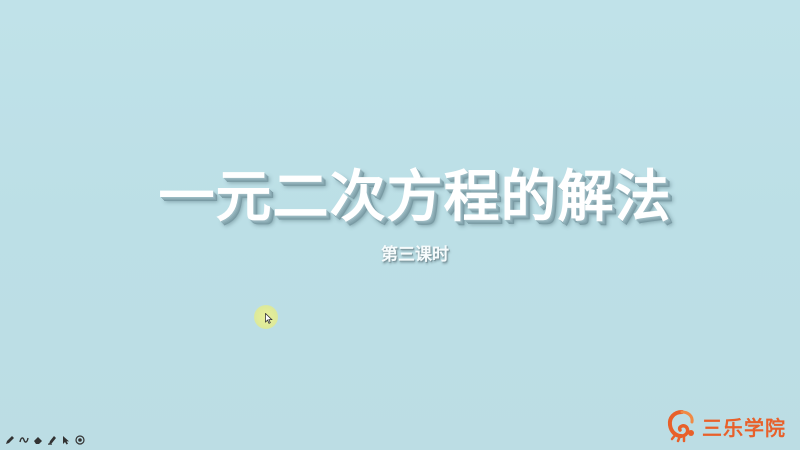 Image resolution: width=800 pixels, height=450 pixels. I want to click on highlighter-icon, so click(51, 440).